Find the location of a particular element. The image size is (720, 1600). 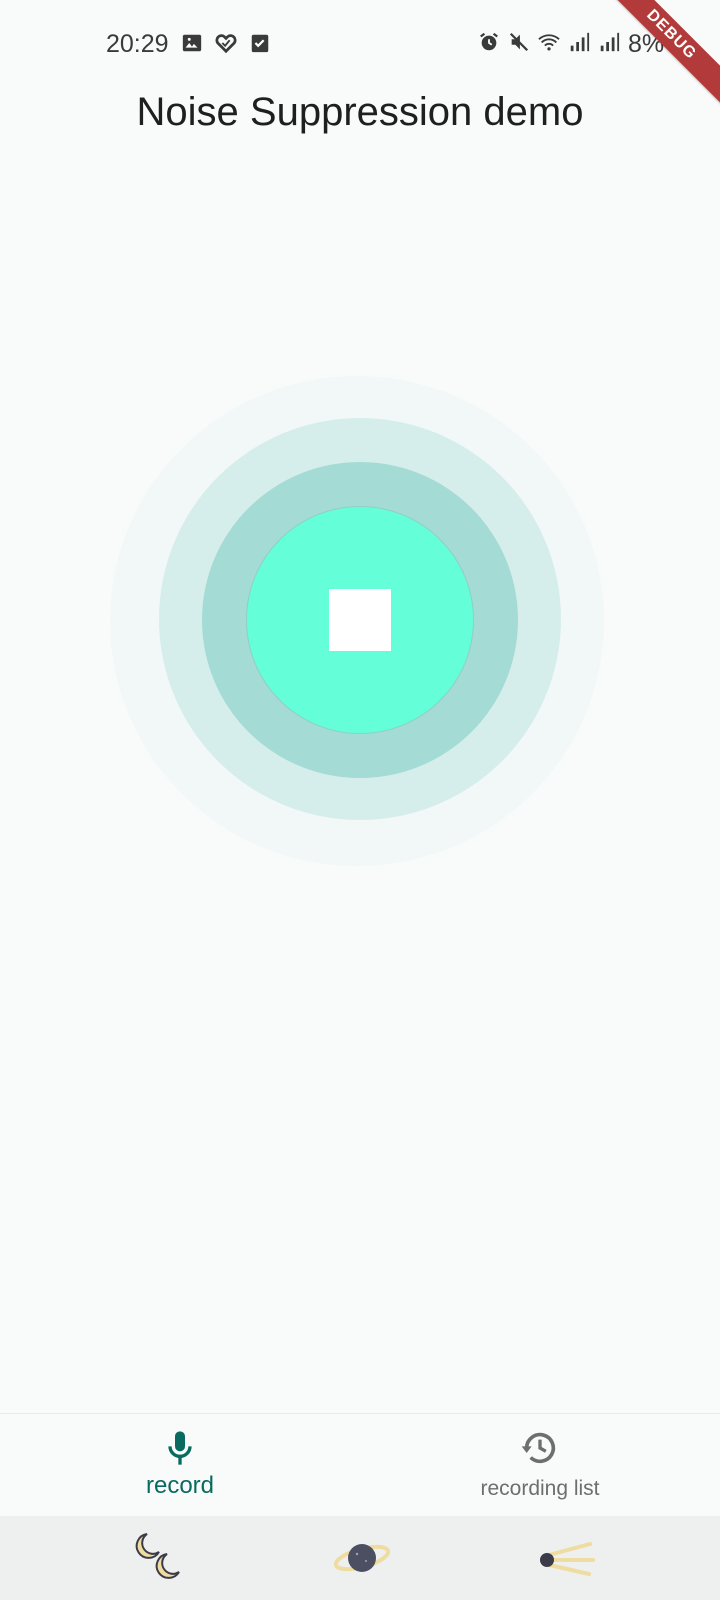

status-time: 20:29 is located at coordinates (137, 44).